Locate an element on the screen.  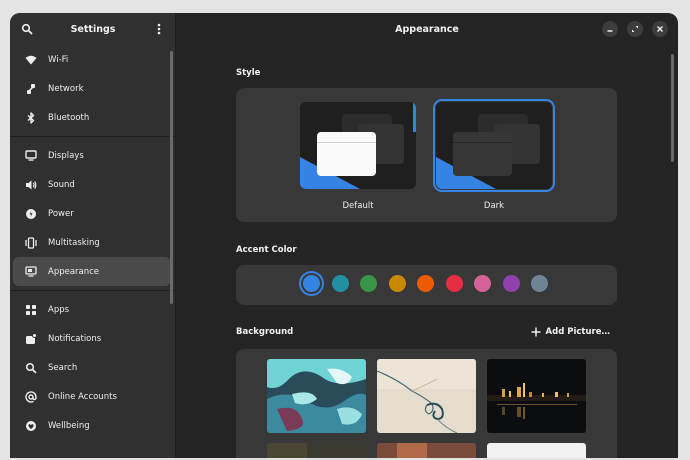
accent-section-label: Accent Color is located at coordinates (266, 250).